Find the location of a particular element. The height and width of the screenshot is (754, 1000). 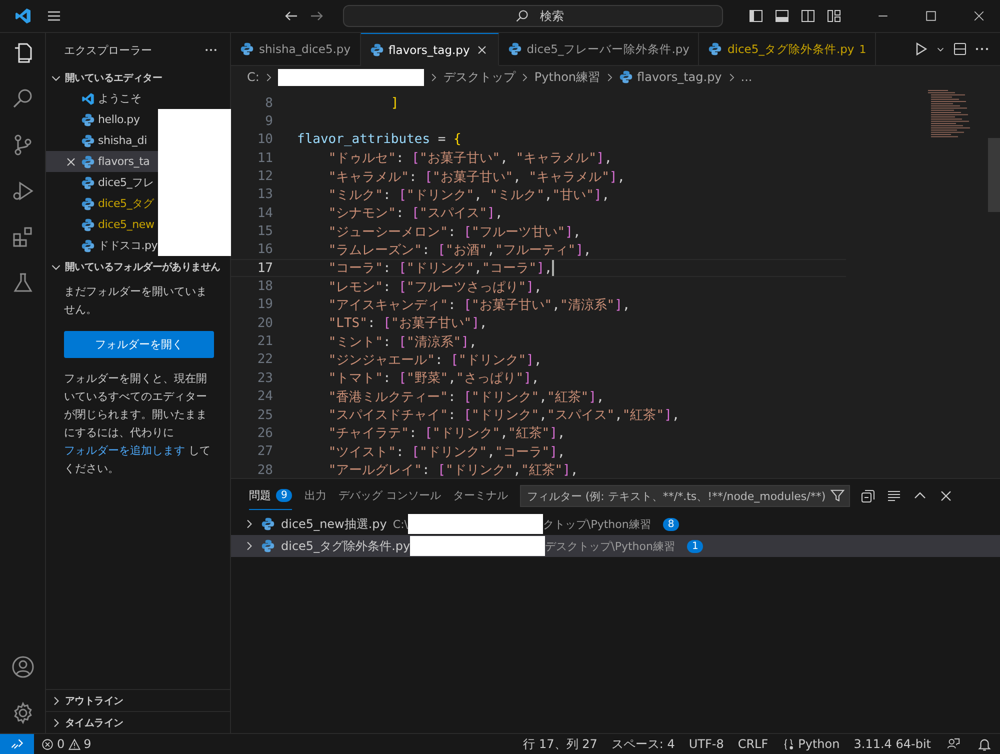

warning-count: 9 is located at coordinates (88, 744).